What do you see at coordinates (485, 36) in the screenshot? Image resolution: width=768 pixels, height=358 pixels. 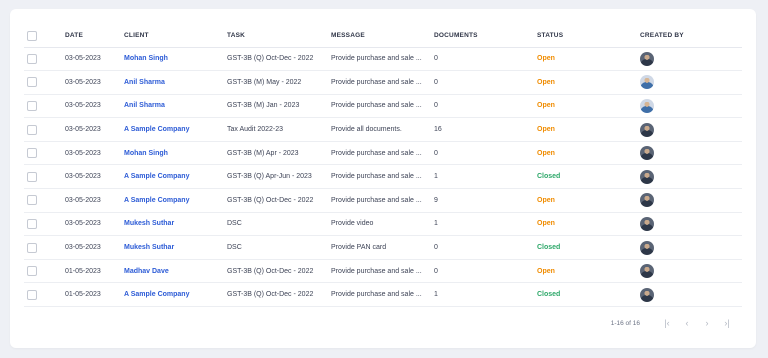 I see `header-documents: DOCUMENTS` at bounding box center [485, 36].